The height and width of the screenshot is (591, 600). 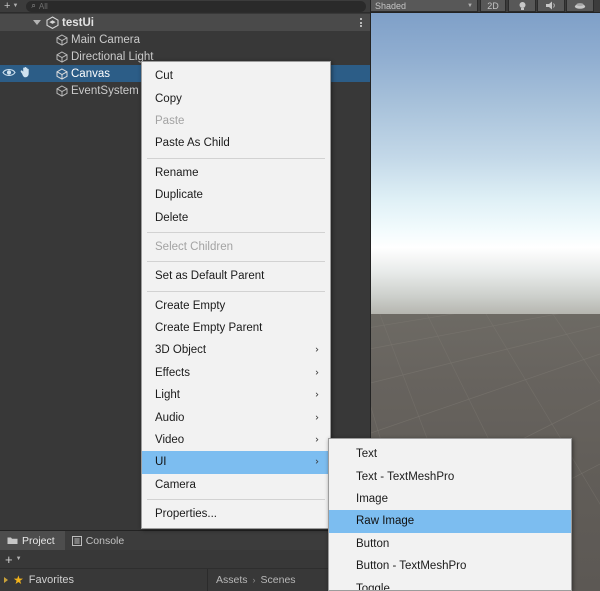 I want to click on menu-item-label: Select Children, so click(x=194, y=246).